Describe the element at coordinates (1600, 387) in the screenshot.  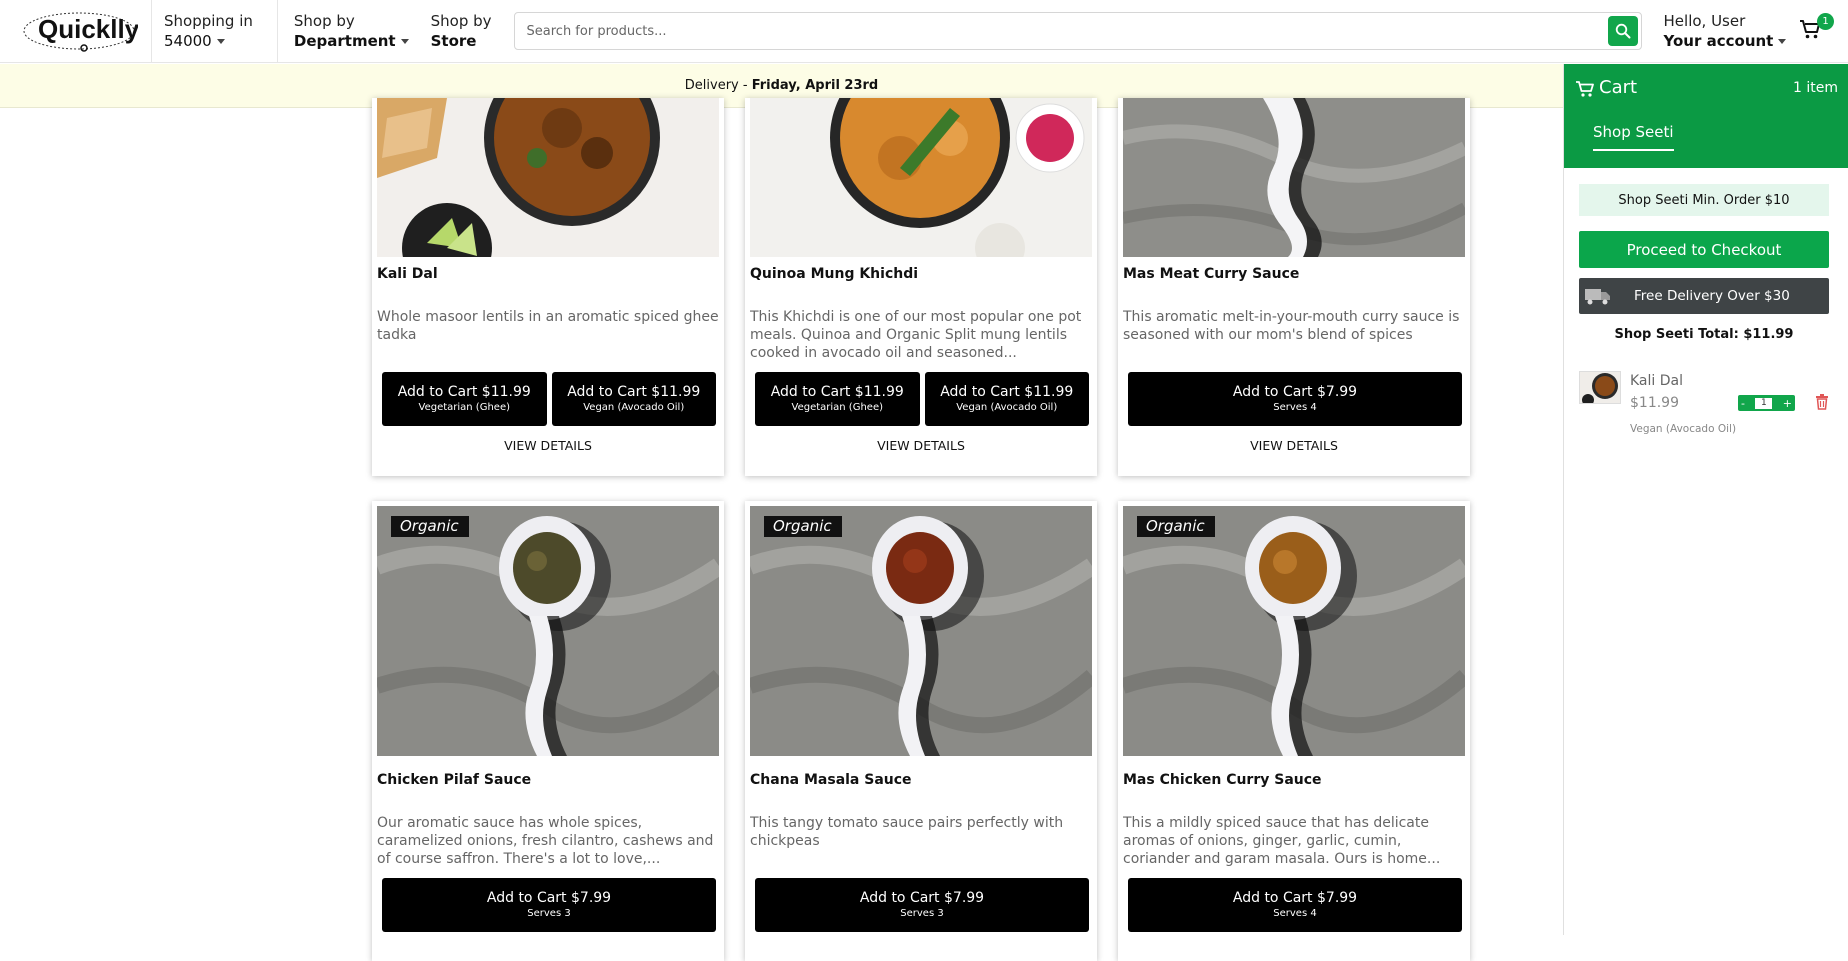
I see `cart-item-thumbnail` at that location.